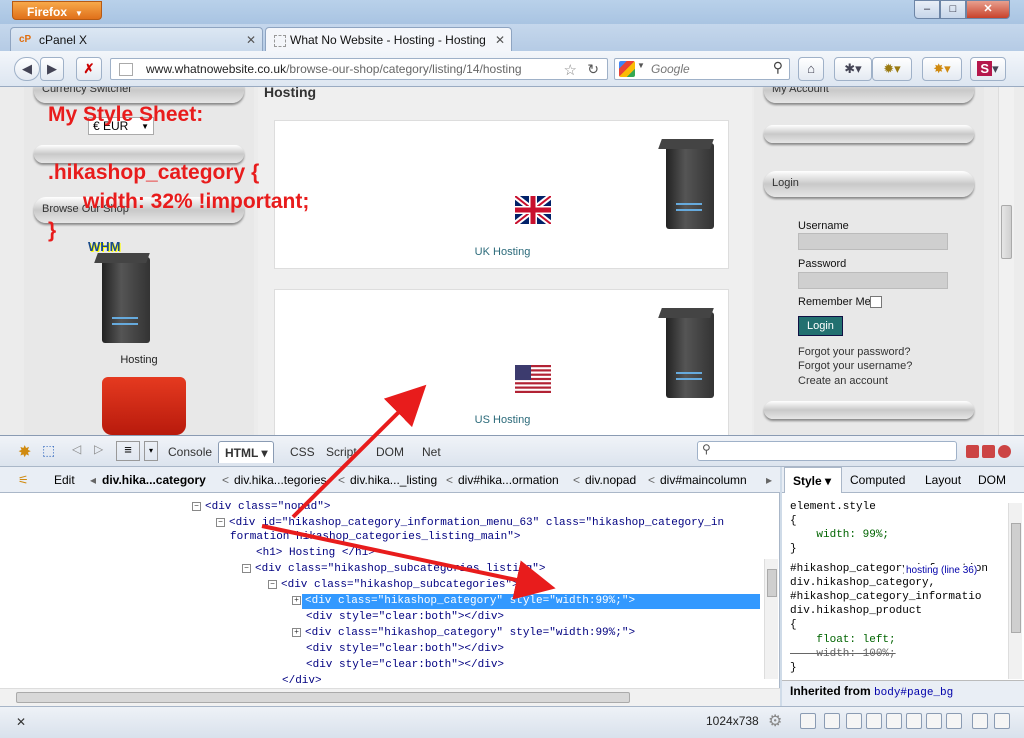 This screenshot has width=1024, height=738. I want to click on tab-script: Script, so click(341, 452).